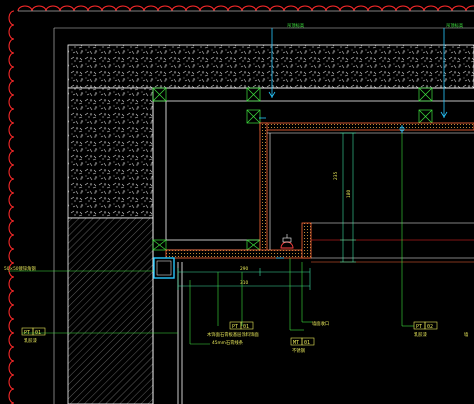 The width and height of the screenshot is (474, 404). What do you see at coordinates (110, 245) in the screenshot?
I see `concrete-column` at bounding box center [110, 245].